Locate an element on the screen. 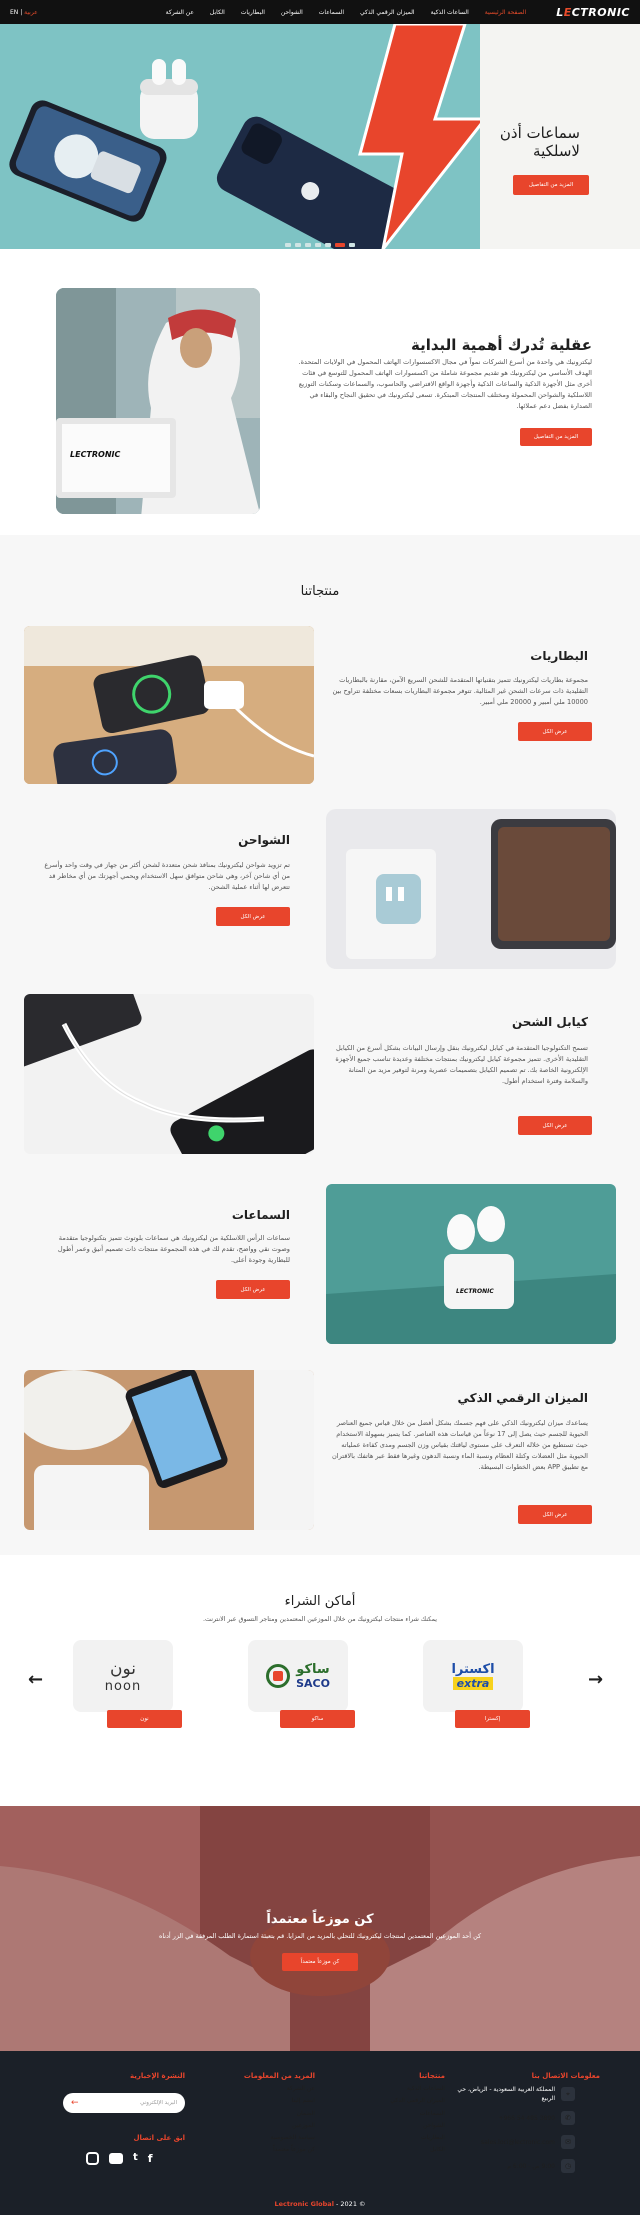 The image size is (640, 2215). footer-email: sales.loci@lectronic.com is located at coordinates (505, 2143).